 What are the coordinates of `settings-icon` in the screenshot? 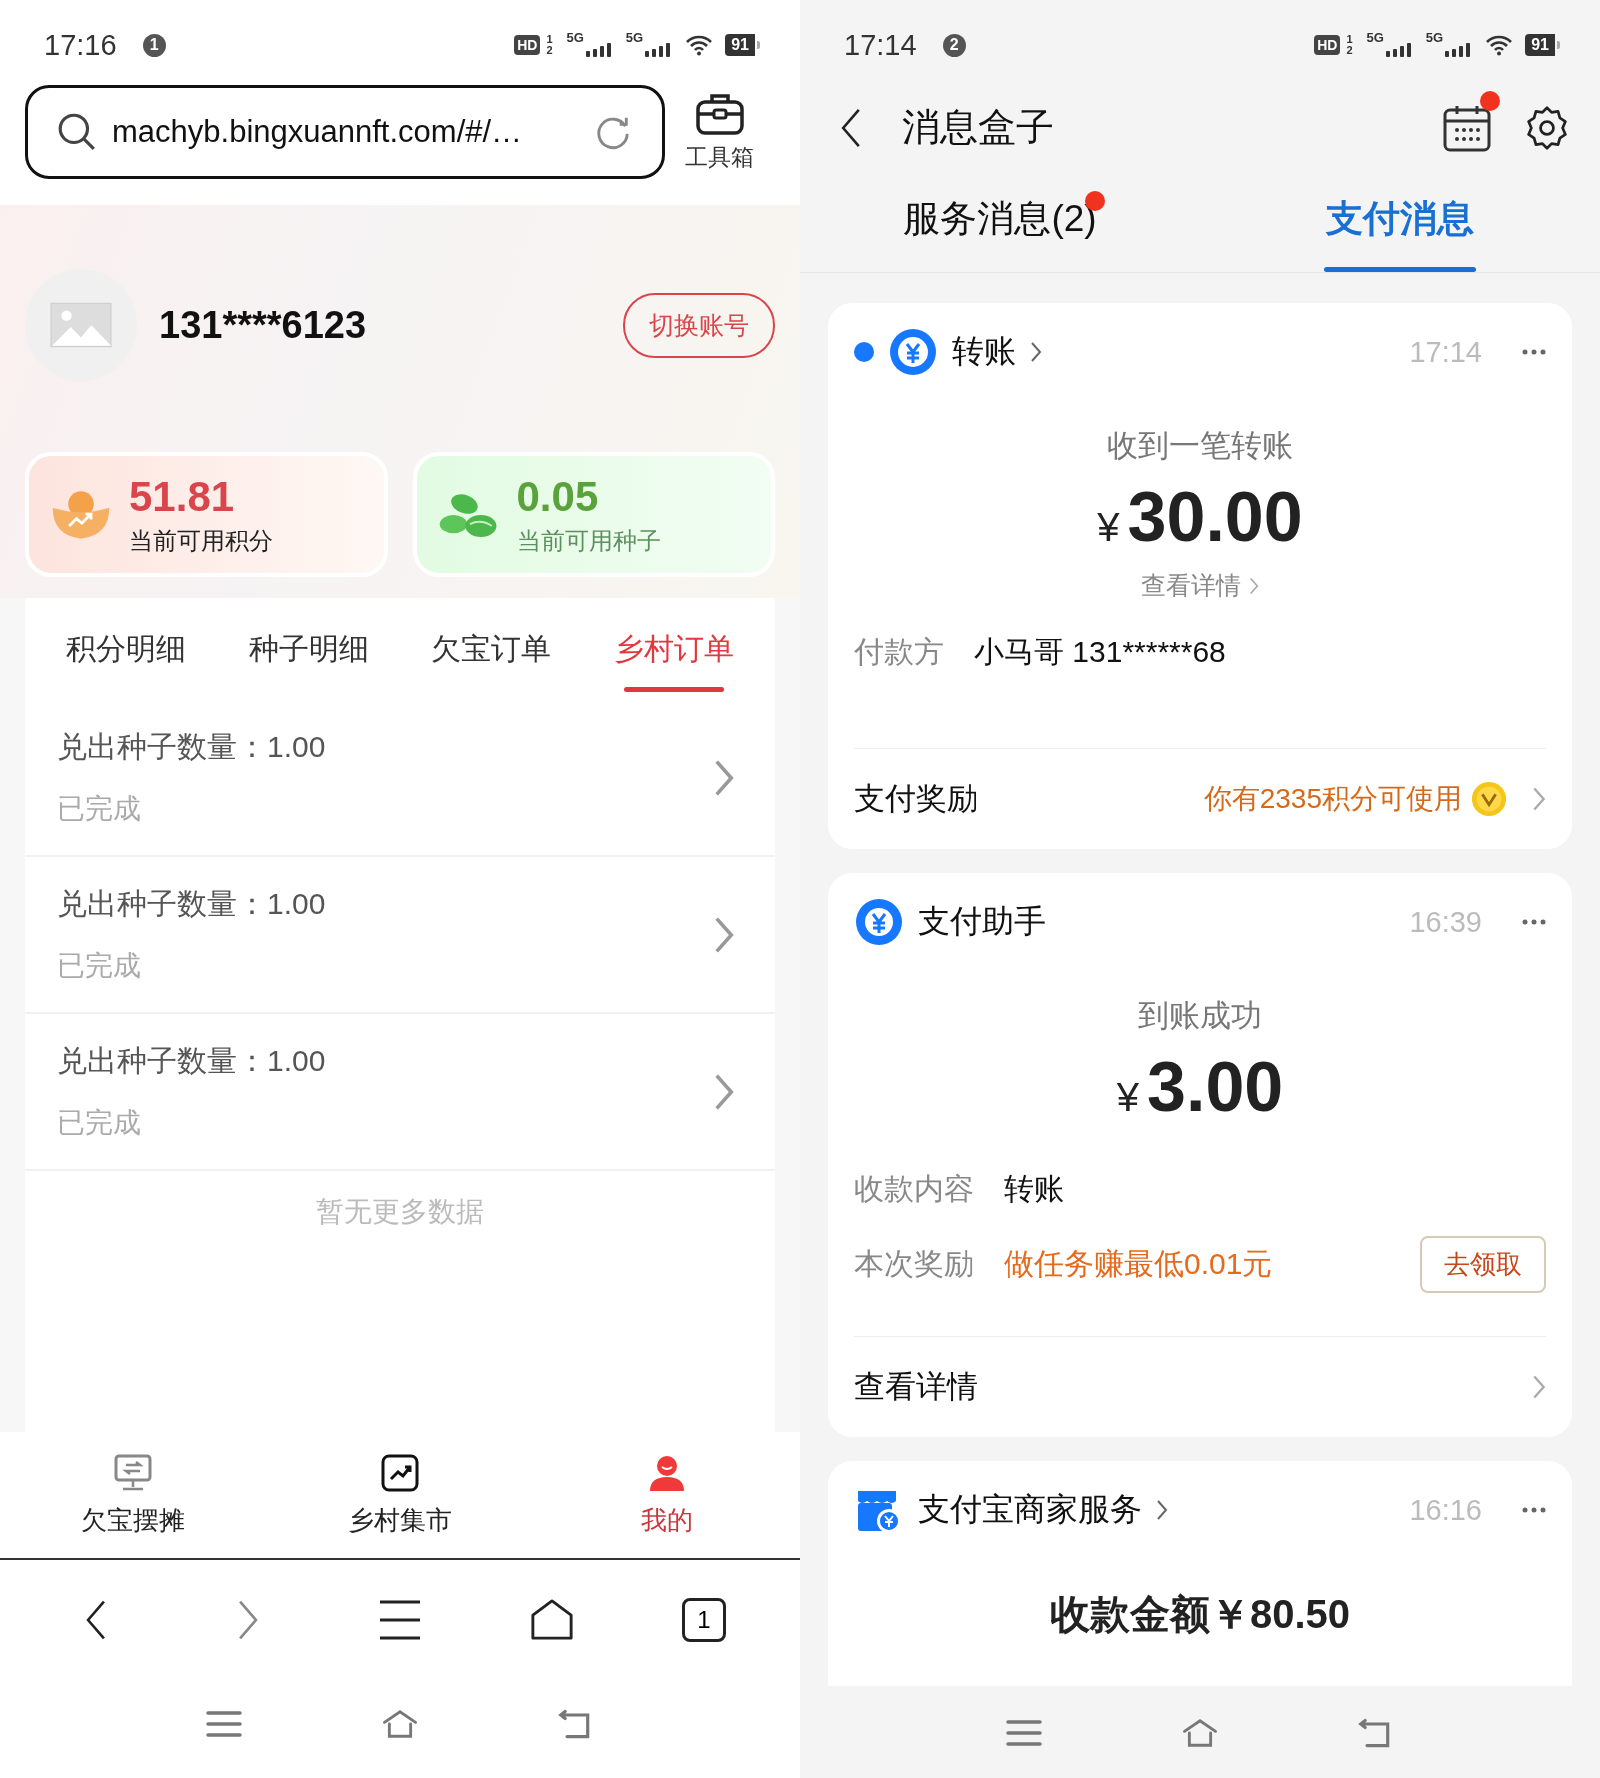 It's located at (1547, 127).